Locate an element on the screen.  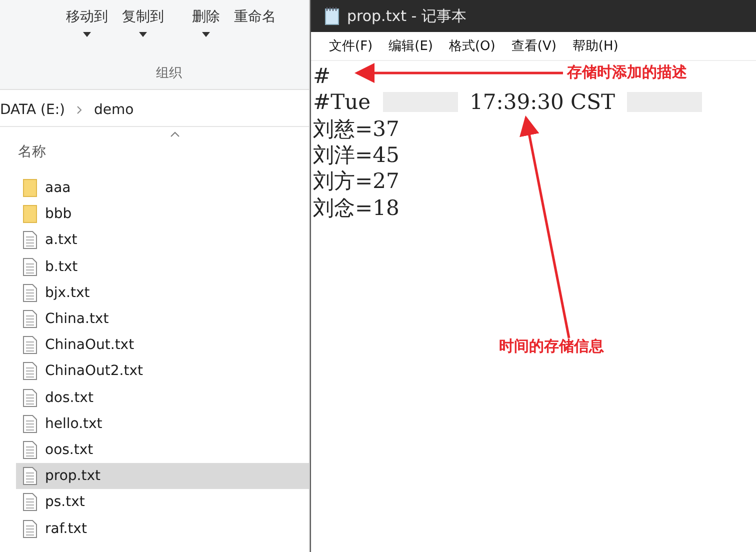
text-line: 17:39:30 CST is located at coordinates (543, 102).